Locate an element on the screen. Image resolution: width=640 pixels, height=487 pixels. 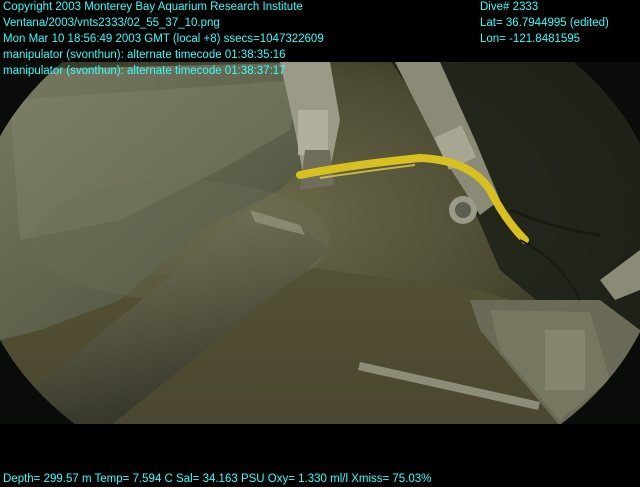
dive-number: Dive# 2333 is located at coordinates (509, 7).